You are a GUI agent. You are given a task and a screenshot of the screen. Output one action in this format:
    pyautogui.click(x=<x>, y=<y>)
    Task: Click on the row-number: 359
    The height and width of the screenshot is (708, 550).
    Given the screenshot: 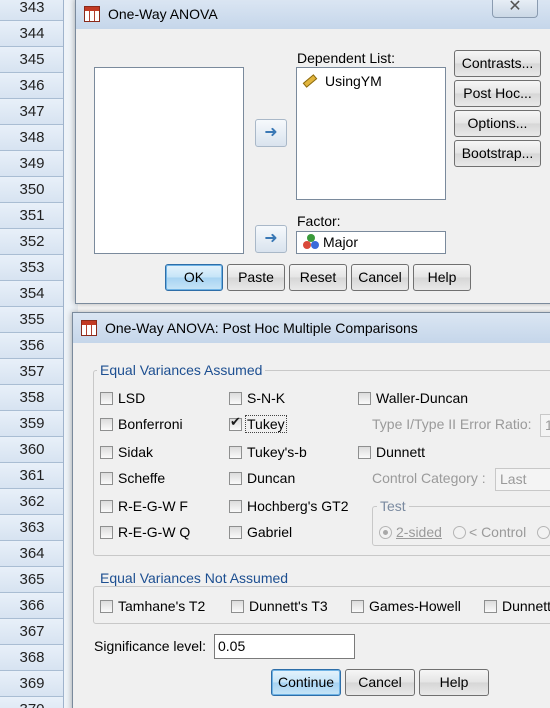 What is the action you would take?
    pyautogui.click(x=31, y=424)
    